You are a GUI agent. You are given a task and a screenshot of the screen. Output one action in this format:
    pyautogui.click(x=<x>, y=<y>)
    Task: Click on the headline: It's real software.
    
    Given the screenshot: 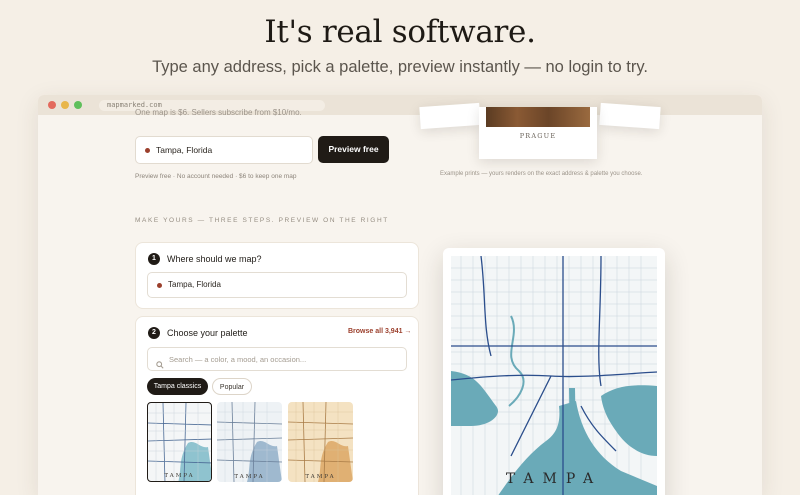 What is the action you would take?
    pyautogui.click(x=400, y=32)
    